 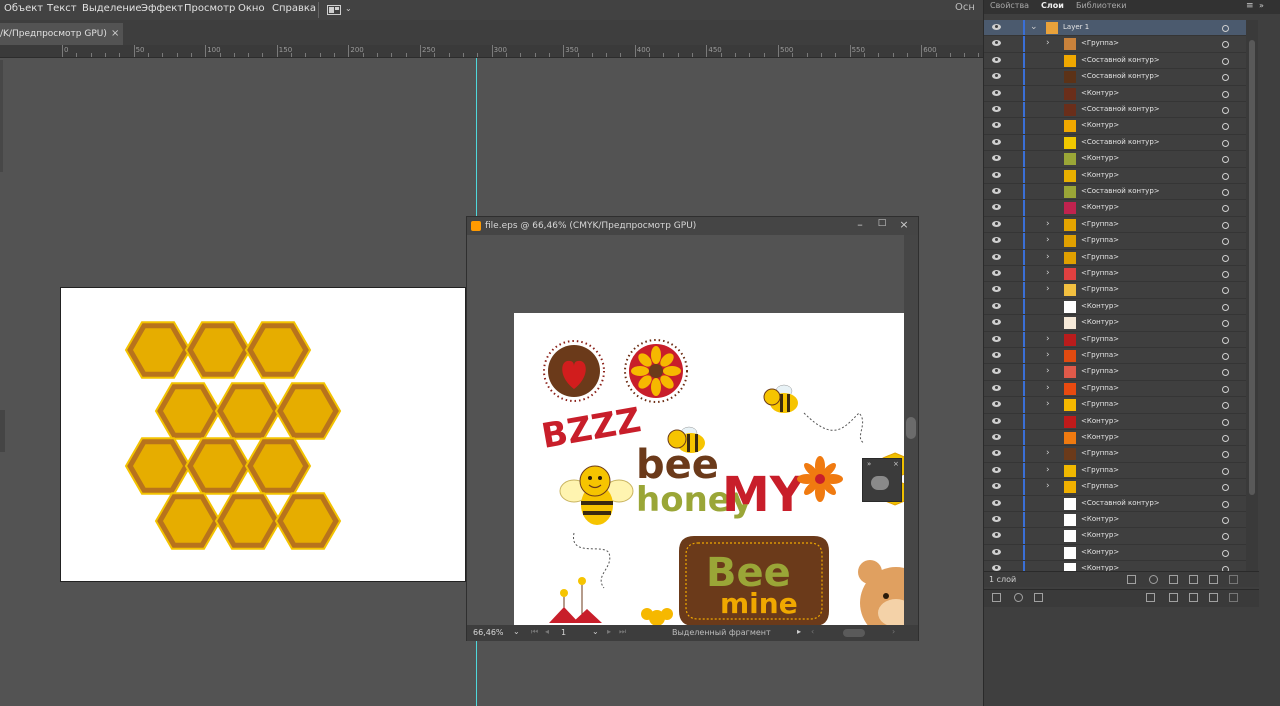 I want to click on duplicate-icon, so click(x=1173, y=597).